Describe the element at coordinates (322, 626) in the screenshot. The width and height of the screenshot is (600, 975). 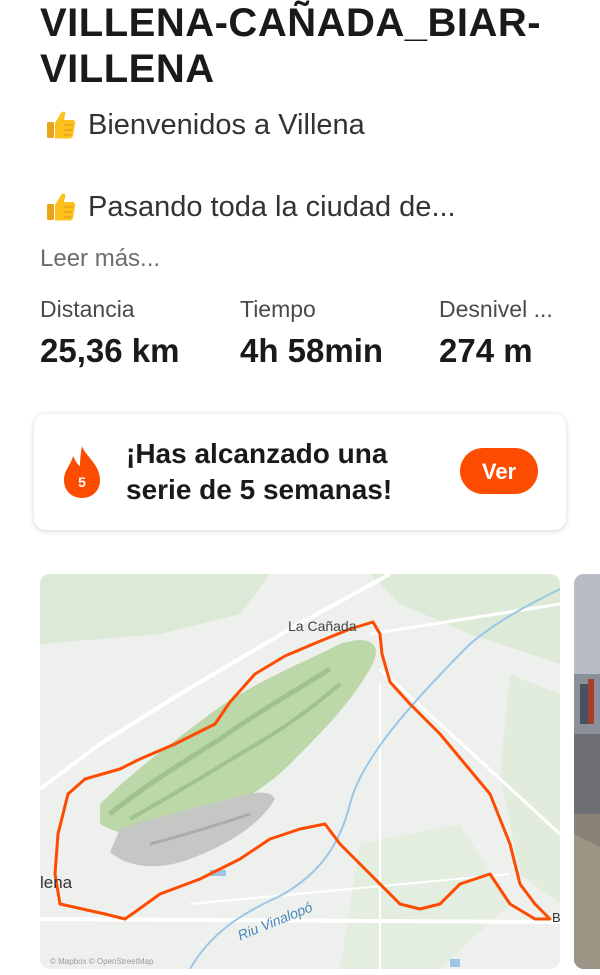
I see `map-label-la-canada: La Cañada` at that location.